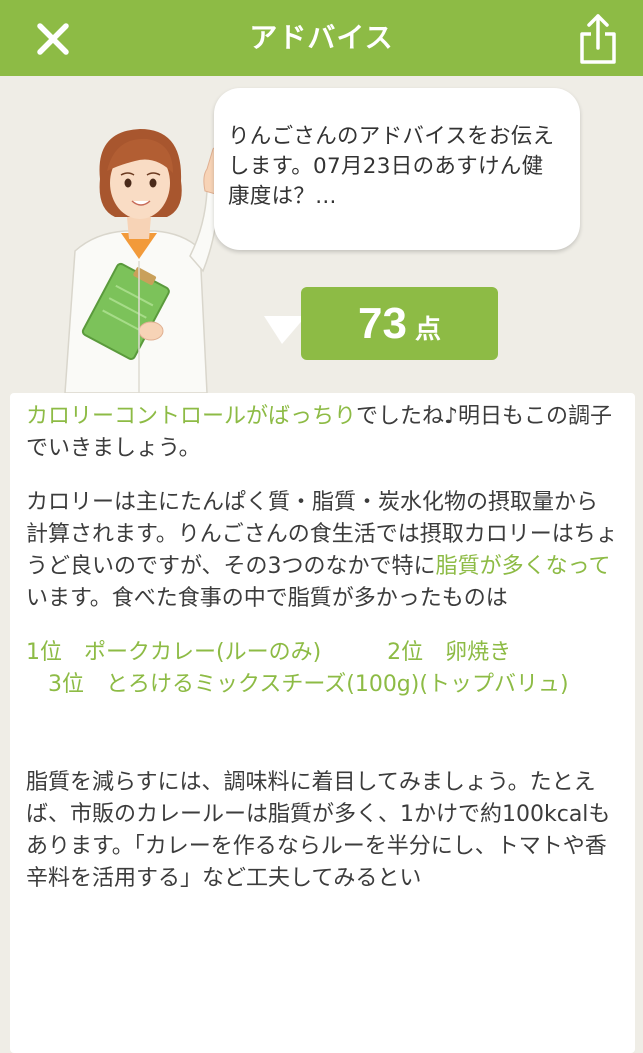 The width and height of the screenshot is (643, 1053). I want to click on fat-ranking-line-1: 1位 ポークカレー(ルーのみ) 2位 卵焼き, so click(269, 652).